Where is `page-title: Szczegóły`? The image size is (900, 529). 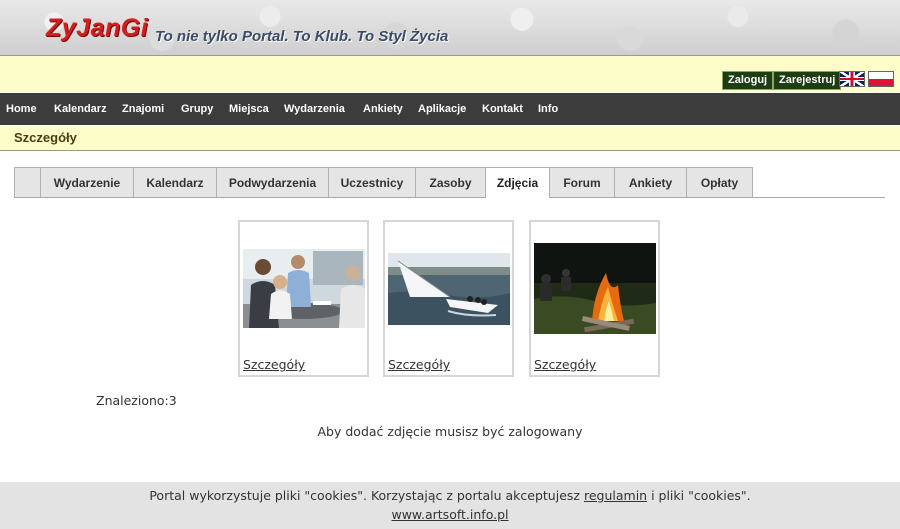
page-title: Szczegóły is located at coordinates (45, 137).